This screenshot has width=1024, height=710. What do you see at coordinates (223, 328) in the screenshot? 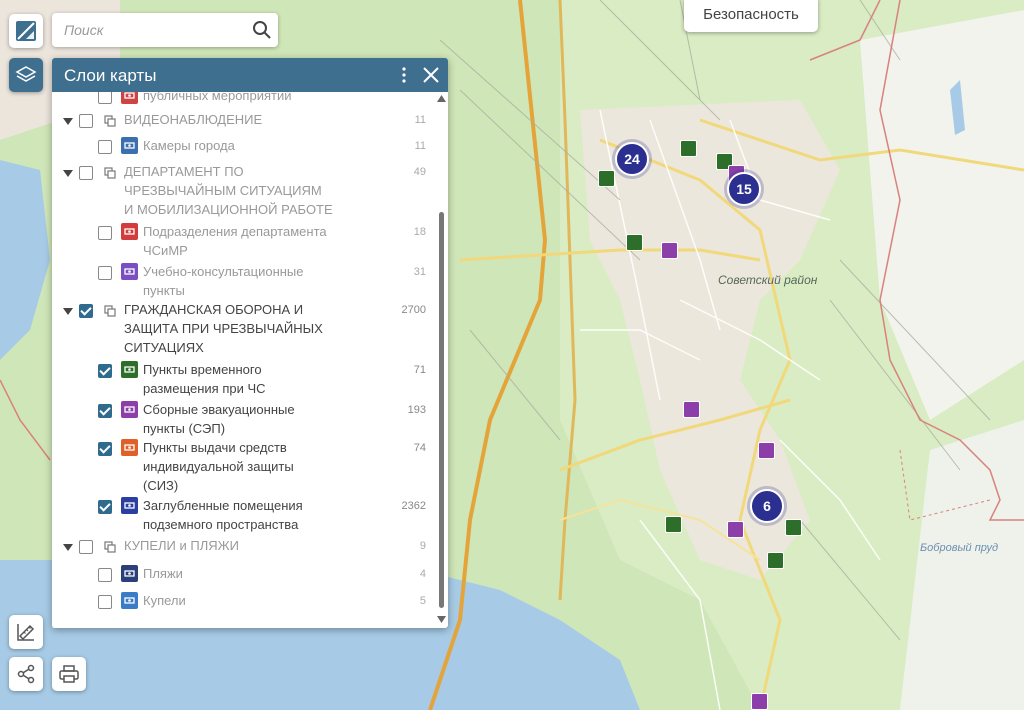
I see `label-line: ЗАЩИТА ПРИ ЧРЕЗВЫЧАЙНЫХ` at bounding box center [223, 328].